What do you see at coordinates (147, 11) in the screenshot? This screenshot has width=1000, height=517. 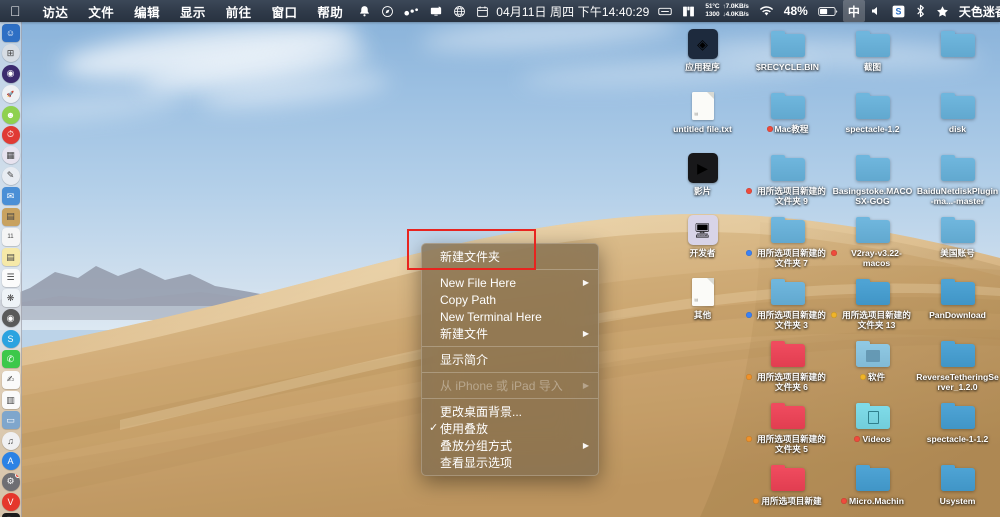 I see `menu-edit: 编辑` at bounding box center [147, 11].